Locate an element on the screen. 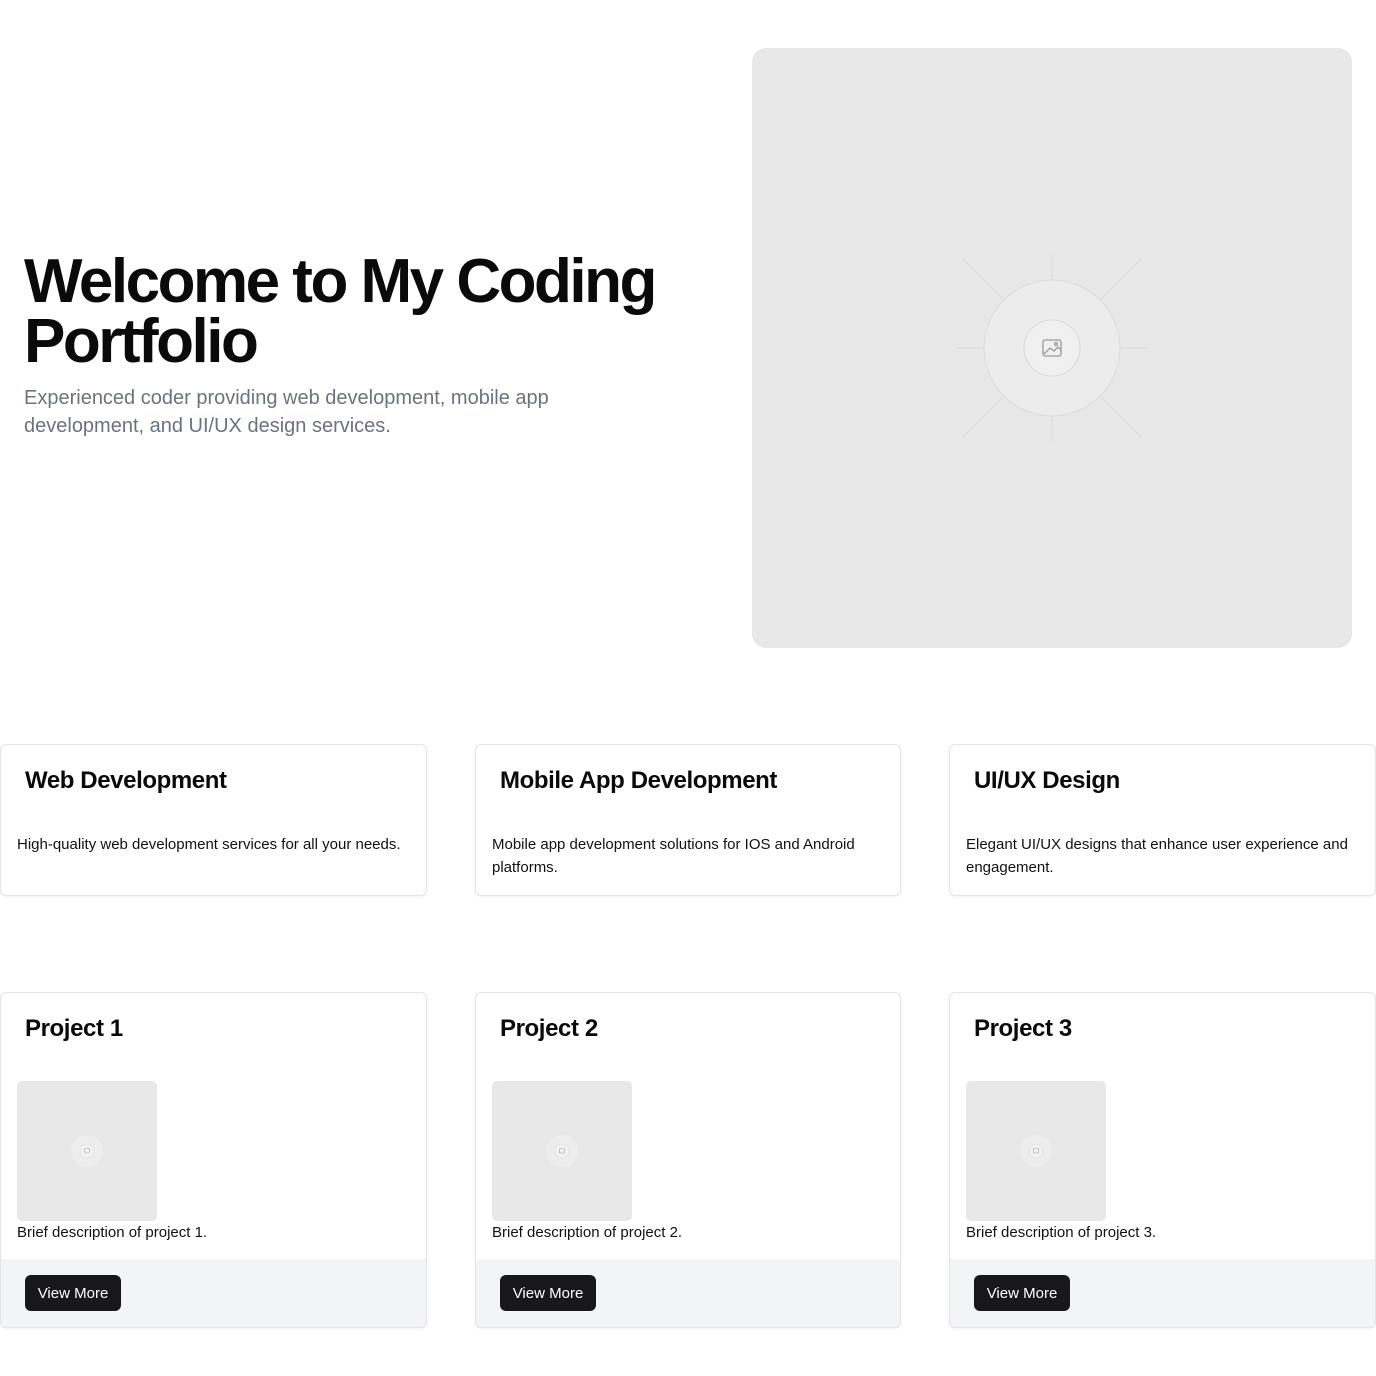  service-title: Mobile App Development is located at coordinates (638, 780).